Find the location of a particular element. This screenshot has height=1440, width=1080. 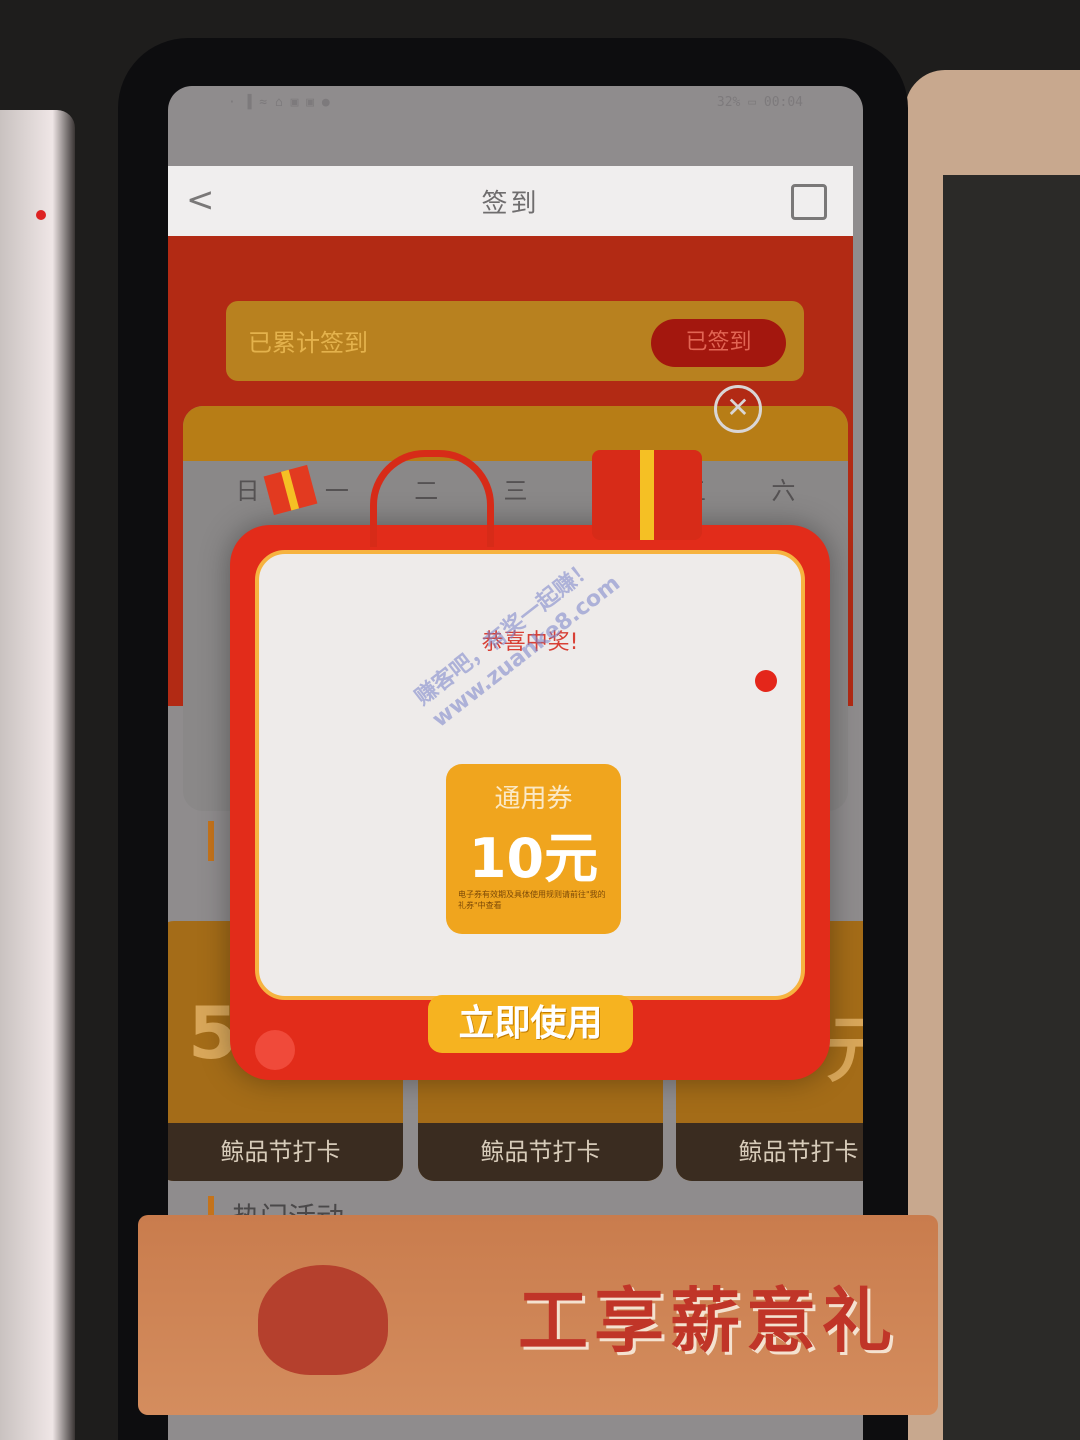

gift-bag-icon is located at coordinates (432, 498).